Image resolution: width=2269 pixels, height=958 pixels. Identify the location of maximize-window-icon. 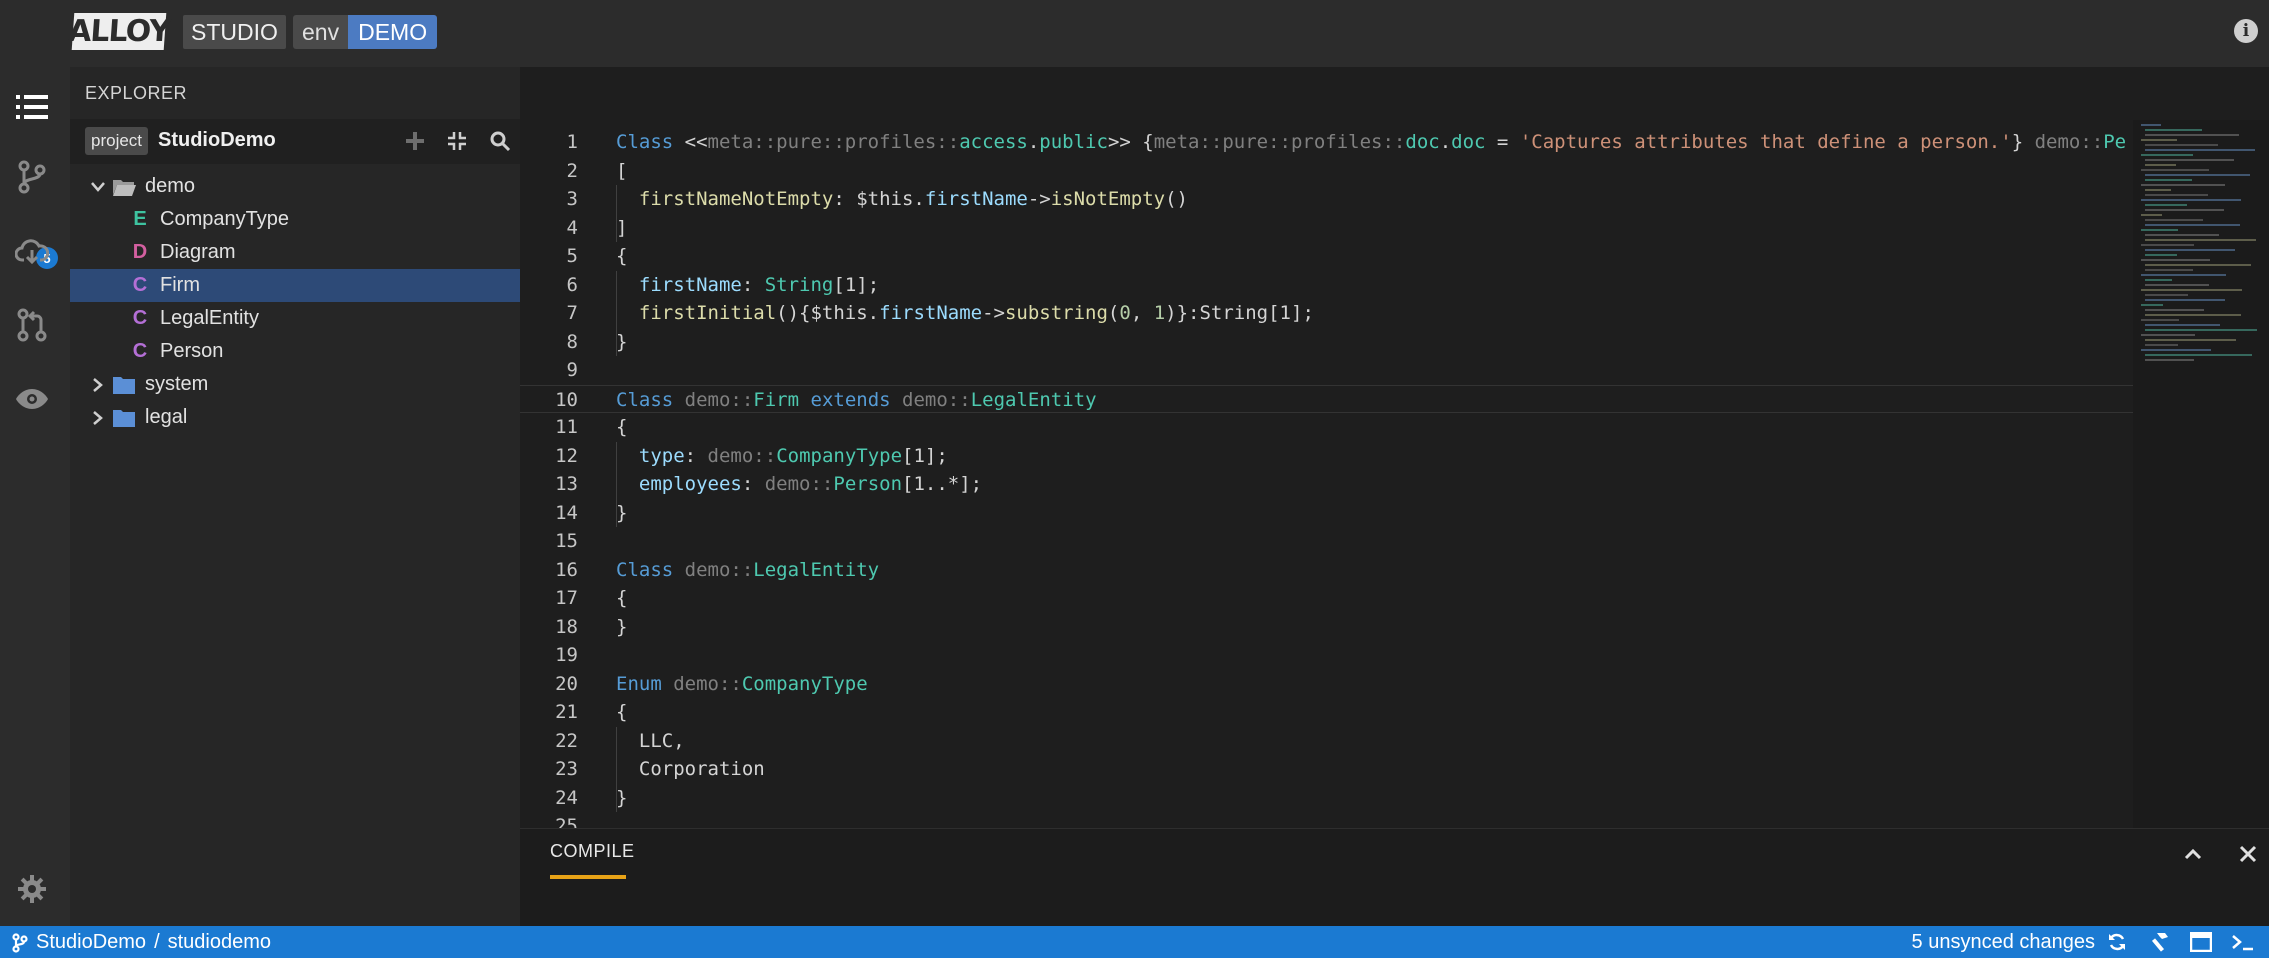
(2201, 942).